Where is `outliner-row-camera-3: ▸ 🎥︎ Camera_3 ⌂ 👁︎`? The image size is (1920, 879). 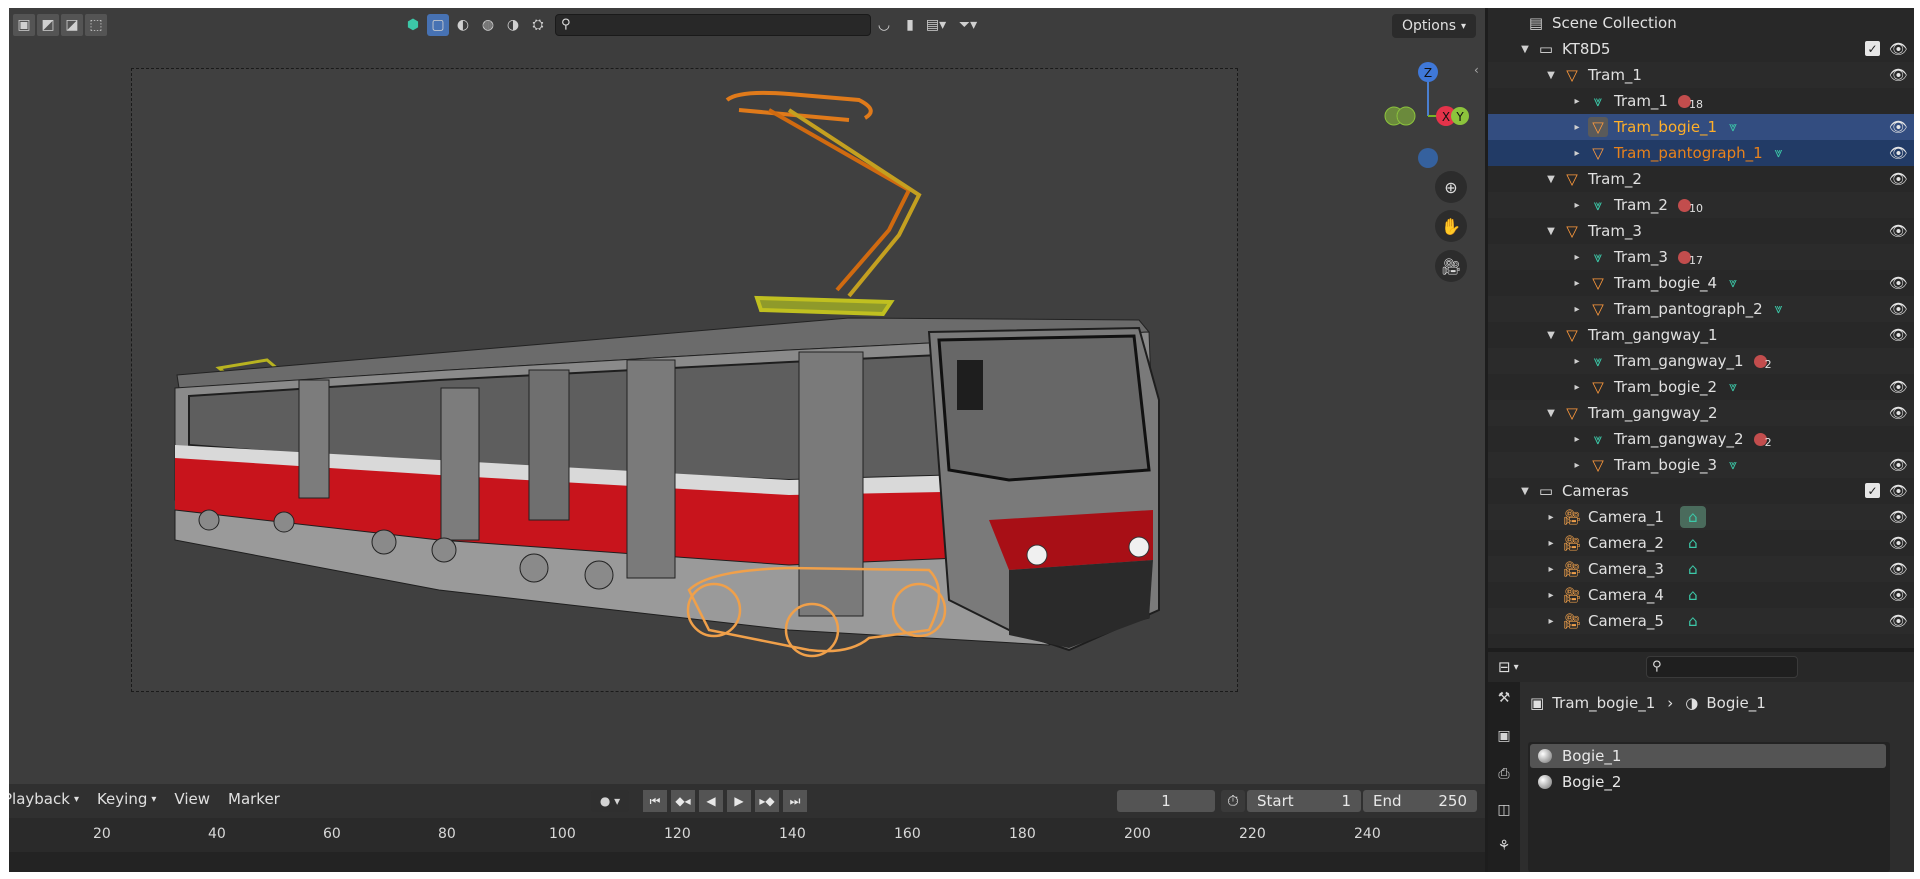
outliner-row-camera-3: ▸ 🎥︎ Camera_3 ⌂ 👁︎ is located at coordinates (1701, 569).